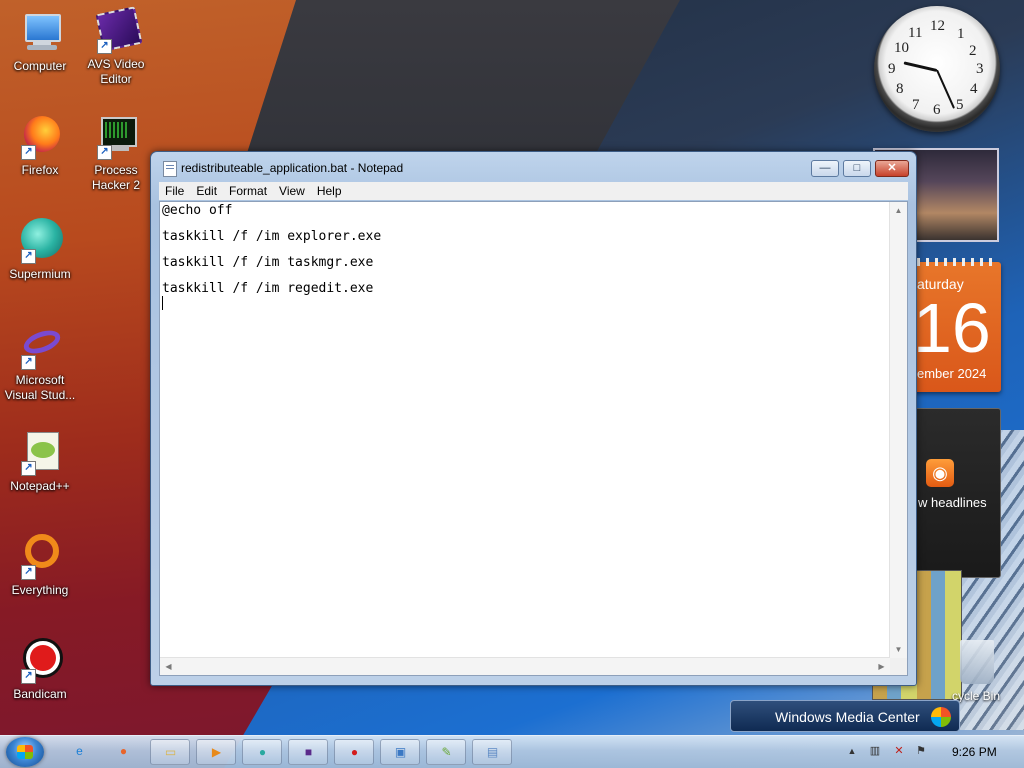  I want to click on network-icon: ▥, so click(875, 751).